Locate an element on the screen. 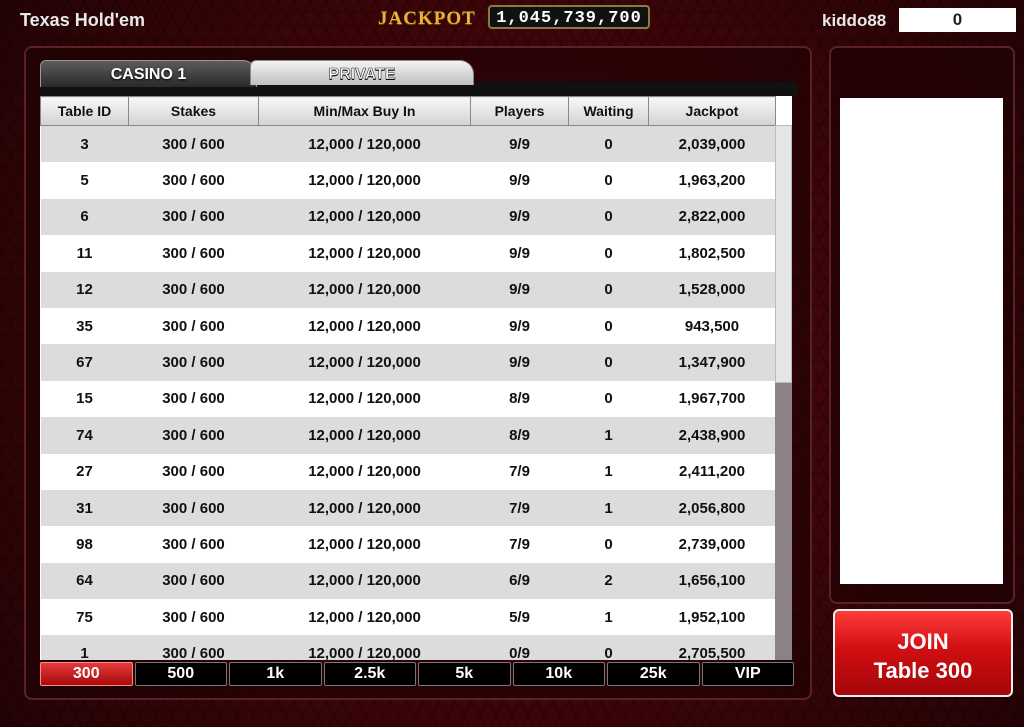 This screenshot has height=727, width=1024. table-cell: 75 is located at coordinates (84, 617).